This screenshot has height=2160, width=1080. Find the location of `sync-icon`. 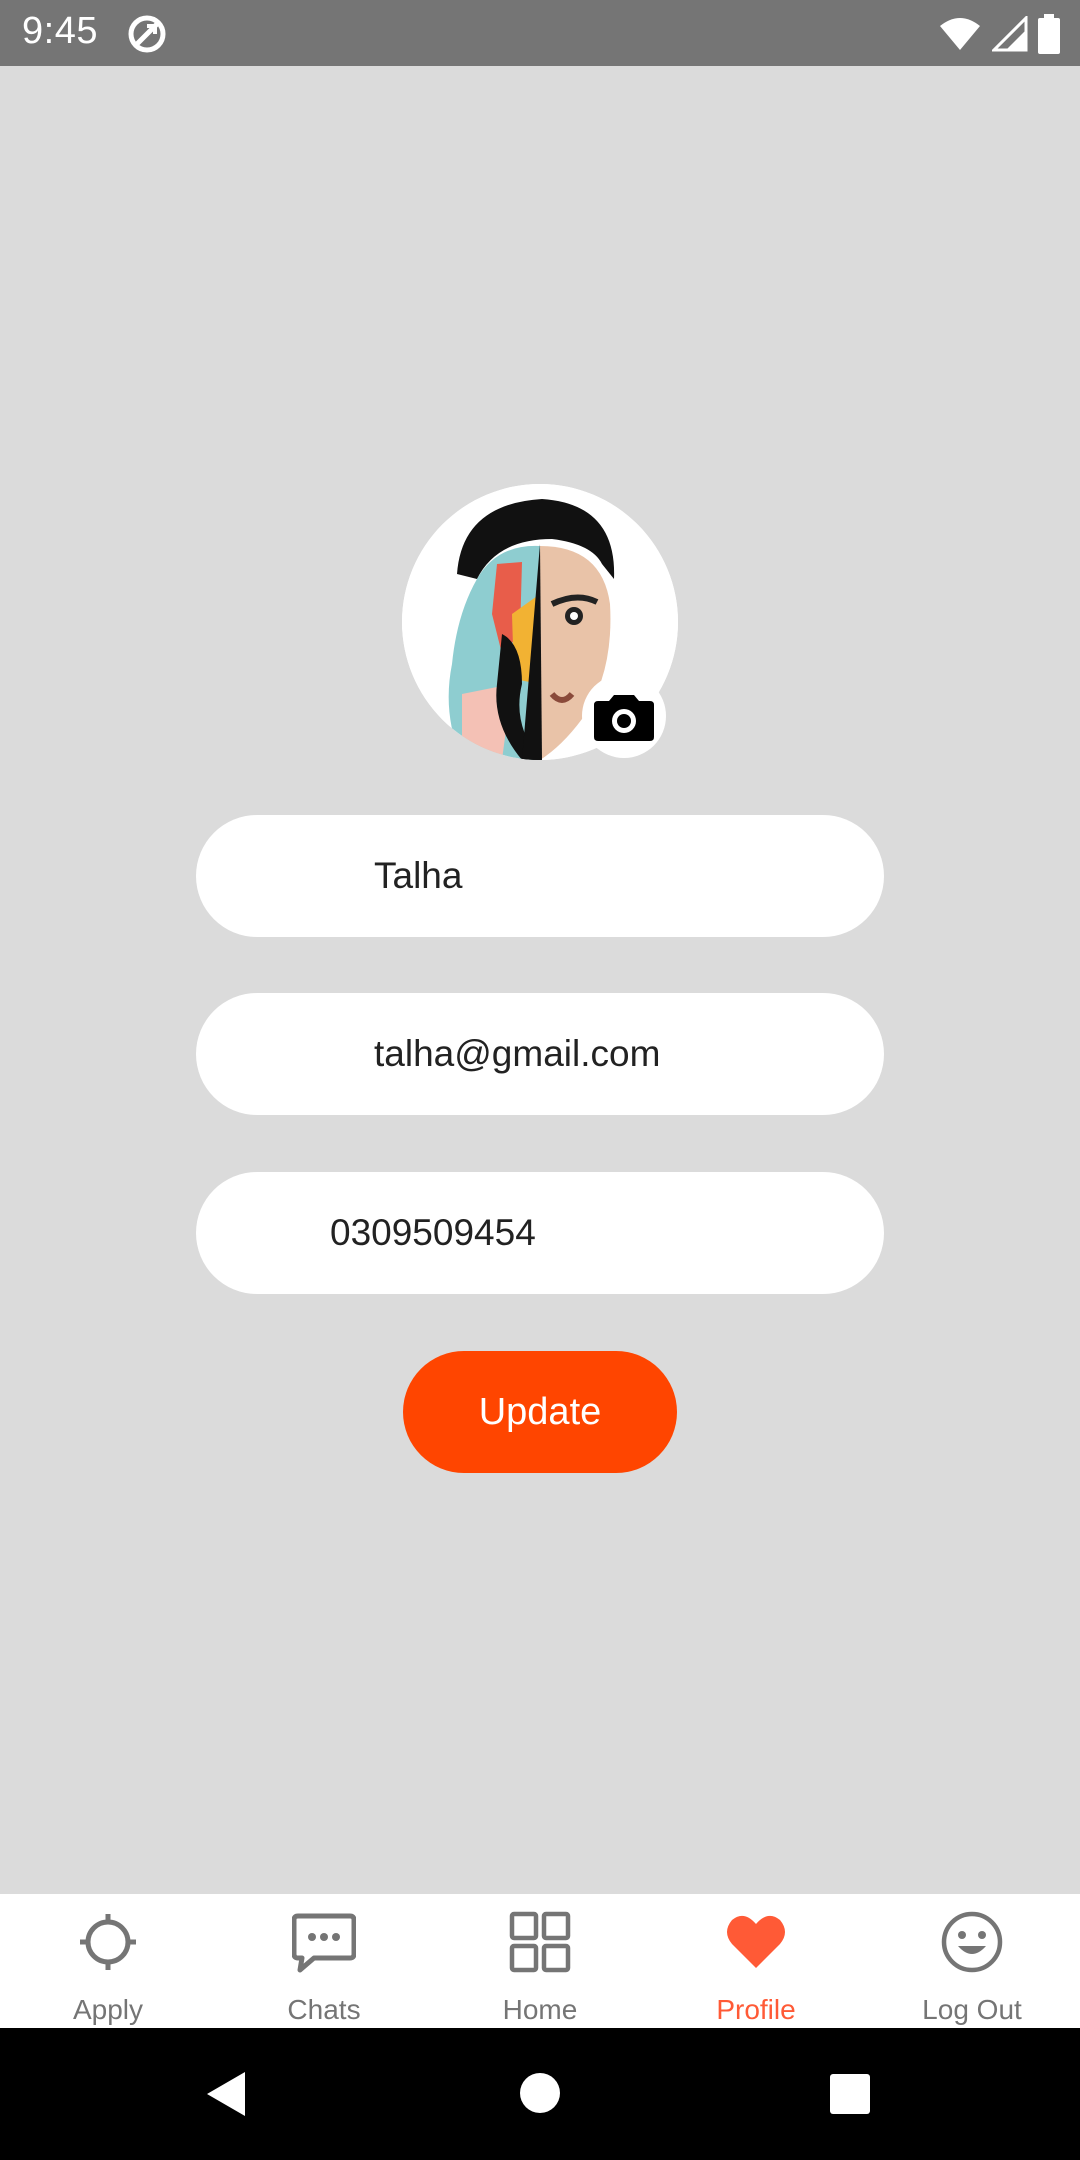

sync-icon is located at coordinates (147, 34).